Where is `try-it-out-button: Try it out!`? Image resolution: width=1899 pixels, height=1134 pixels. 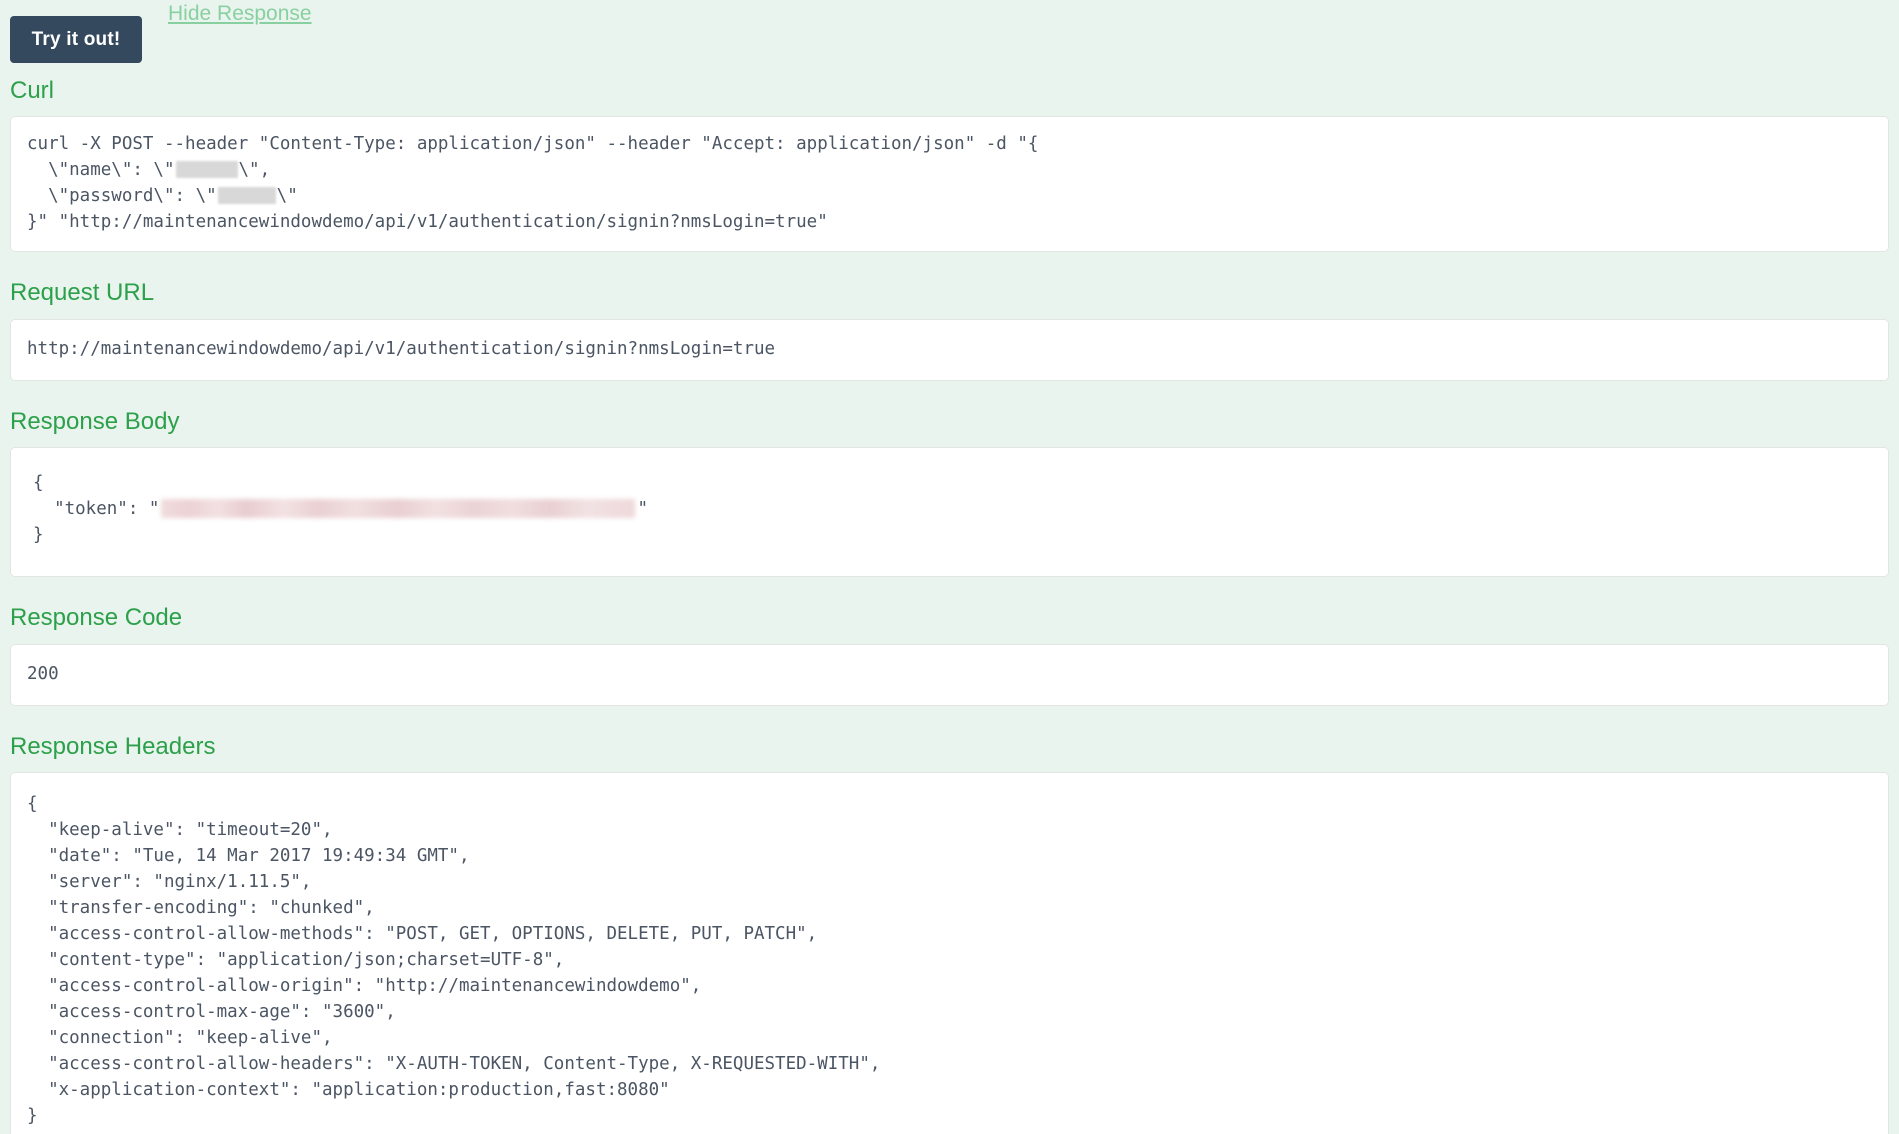
try-it-out-button: Try it out! is located at coordinates (76, 39).